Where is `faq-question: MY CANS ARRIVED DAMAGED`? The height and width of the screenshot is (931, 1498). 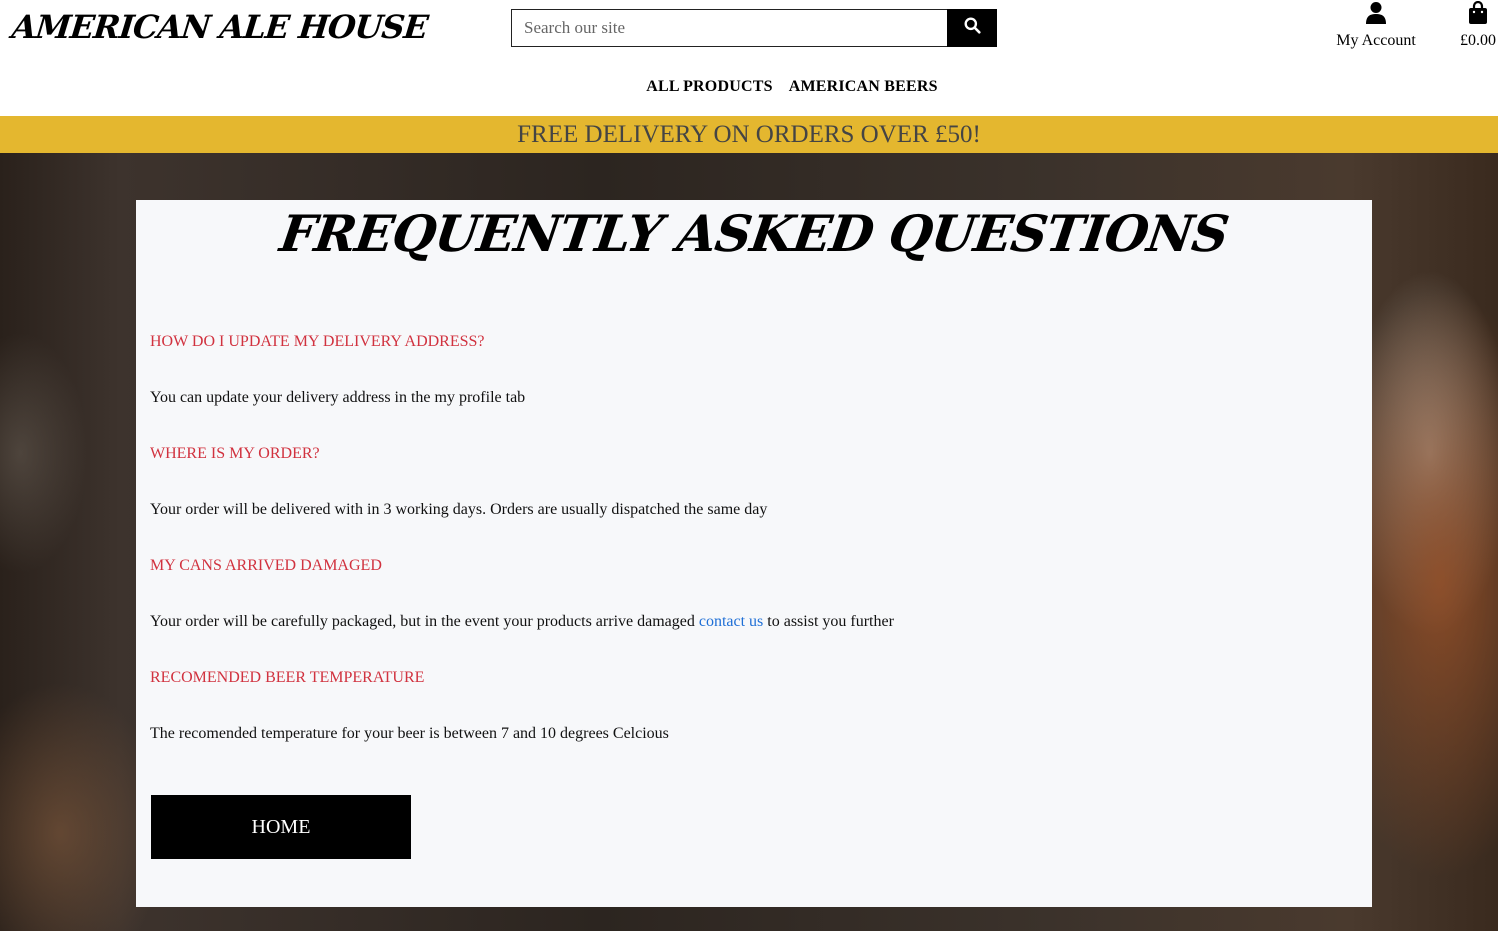 faq-question: MY CANS ARRIVED DAMAGED is located at coordinates (266, 565).